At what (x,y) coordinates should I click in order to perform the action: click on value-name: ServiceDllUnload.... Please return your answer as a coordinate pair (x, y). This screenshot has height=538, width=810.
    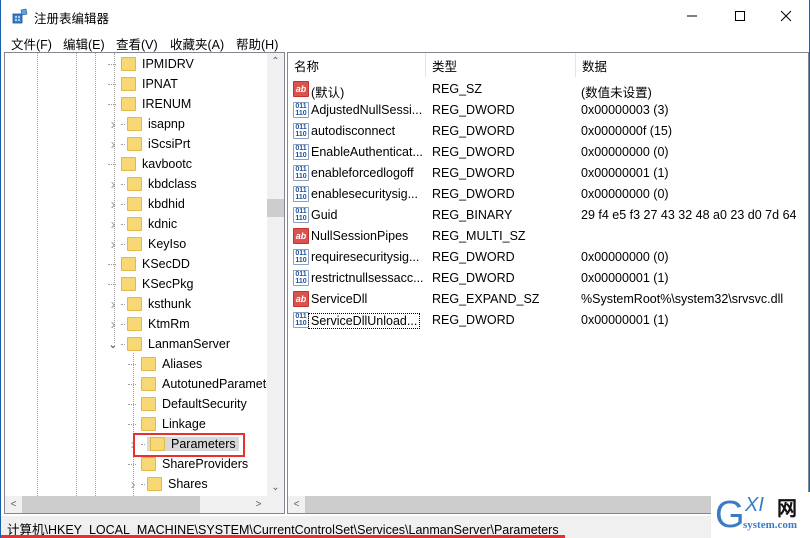
    Looking at the image, I should click on (364, 321).